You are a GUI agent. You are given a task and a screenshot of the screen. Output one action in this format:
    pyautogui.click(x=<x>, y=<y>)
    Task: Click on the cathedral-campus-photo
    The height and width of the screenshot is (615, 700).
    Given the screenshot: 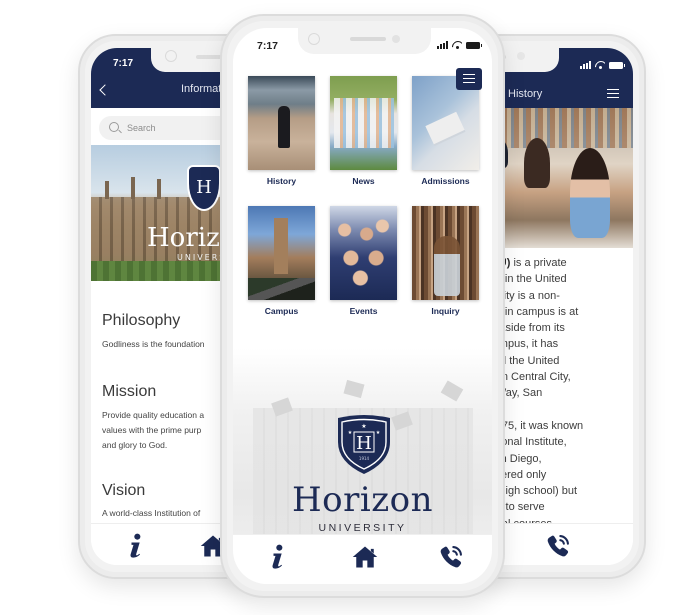 What is the action you would take?
    pyautogui.click(x=281, y=253)
    